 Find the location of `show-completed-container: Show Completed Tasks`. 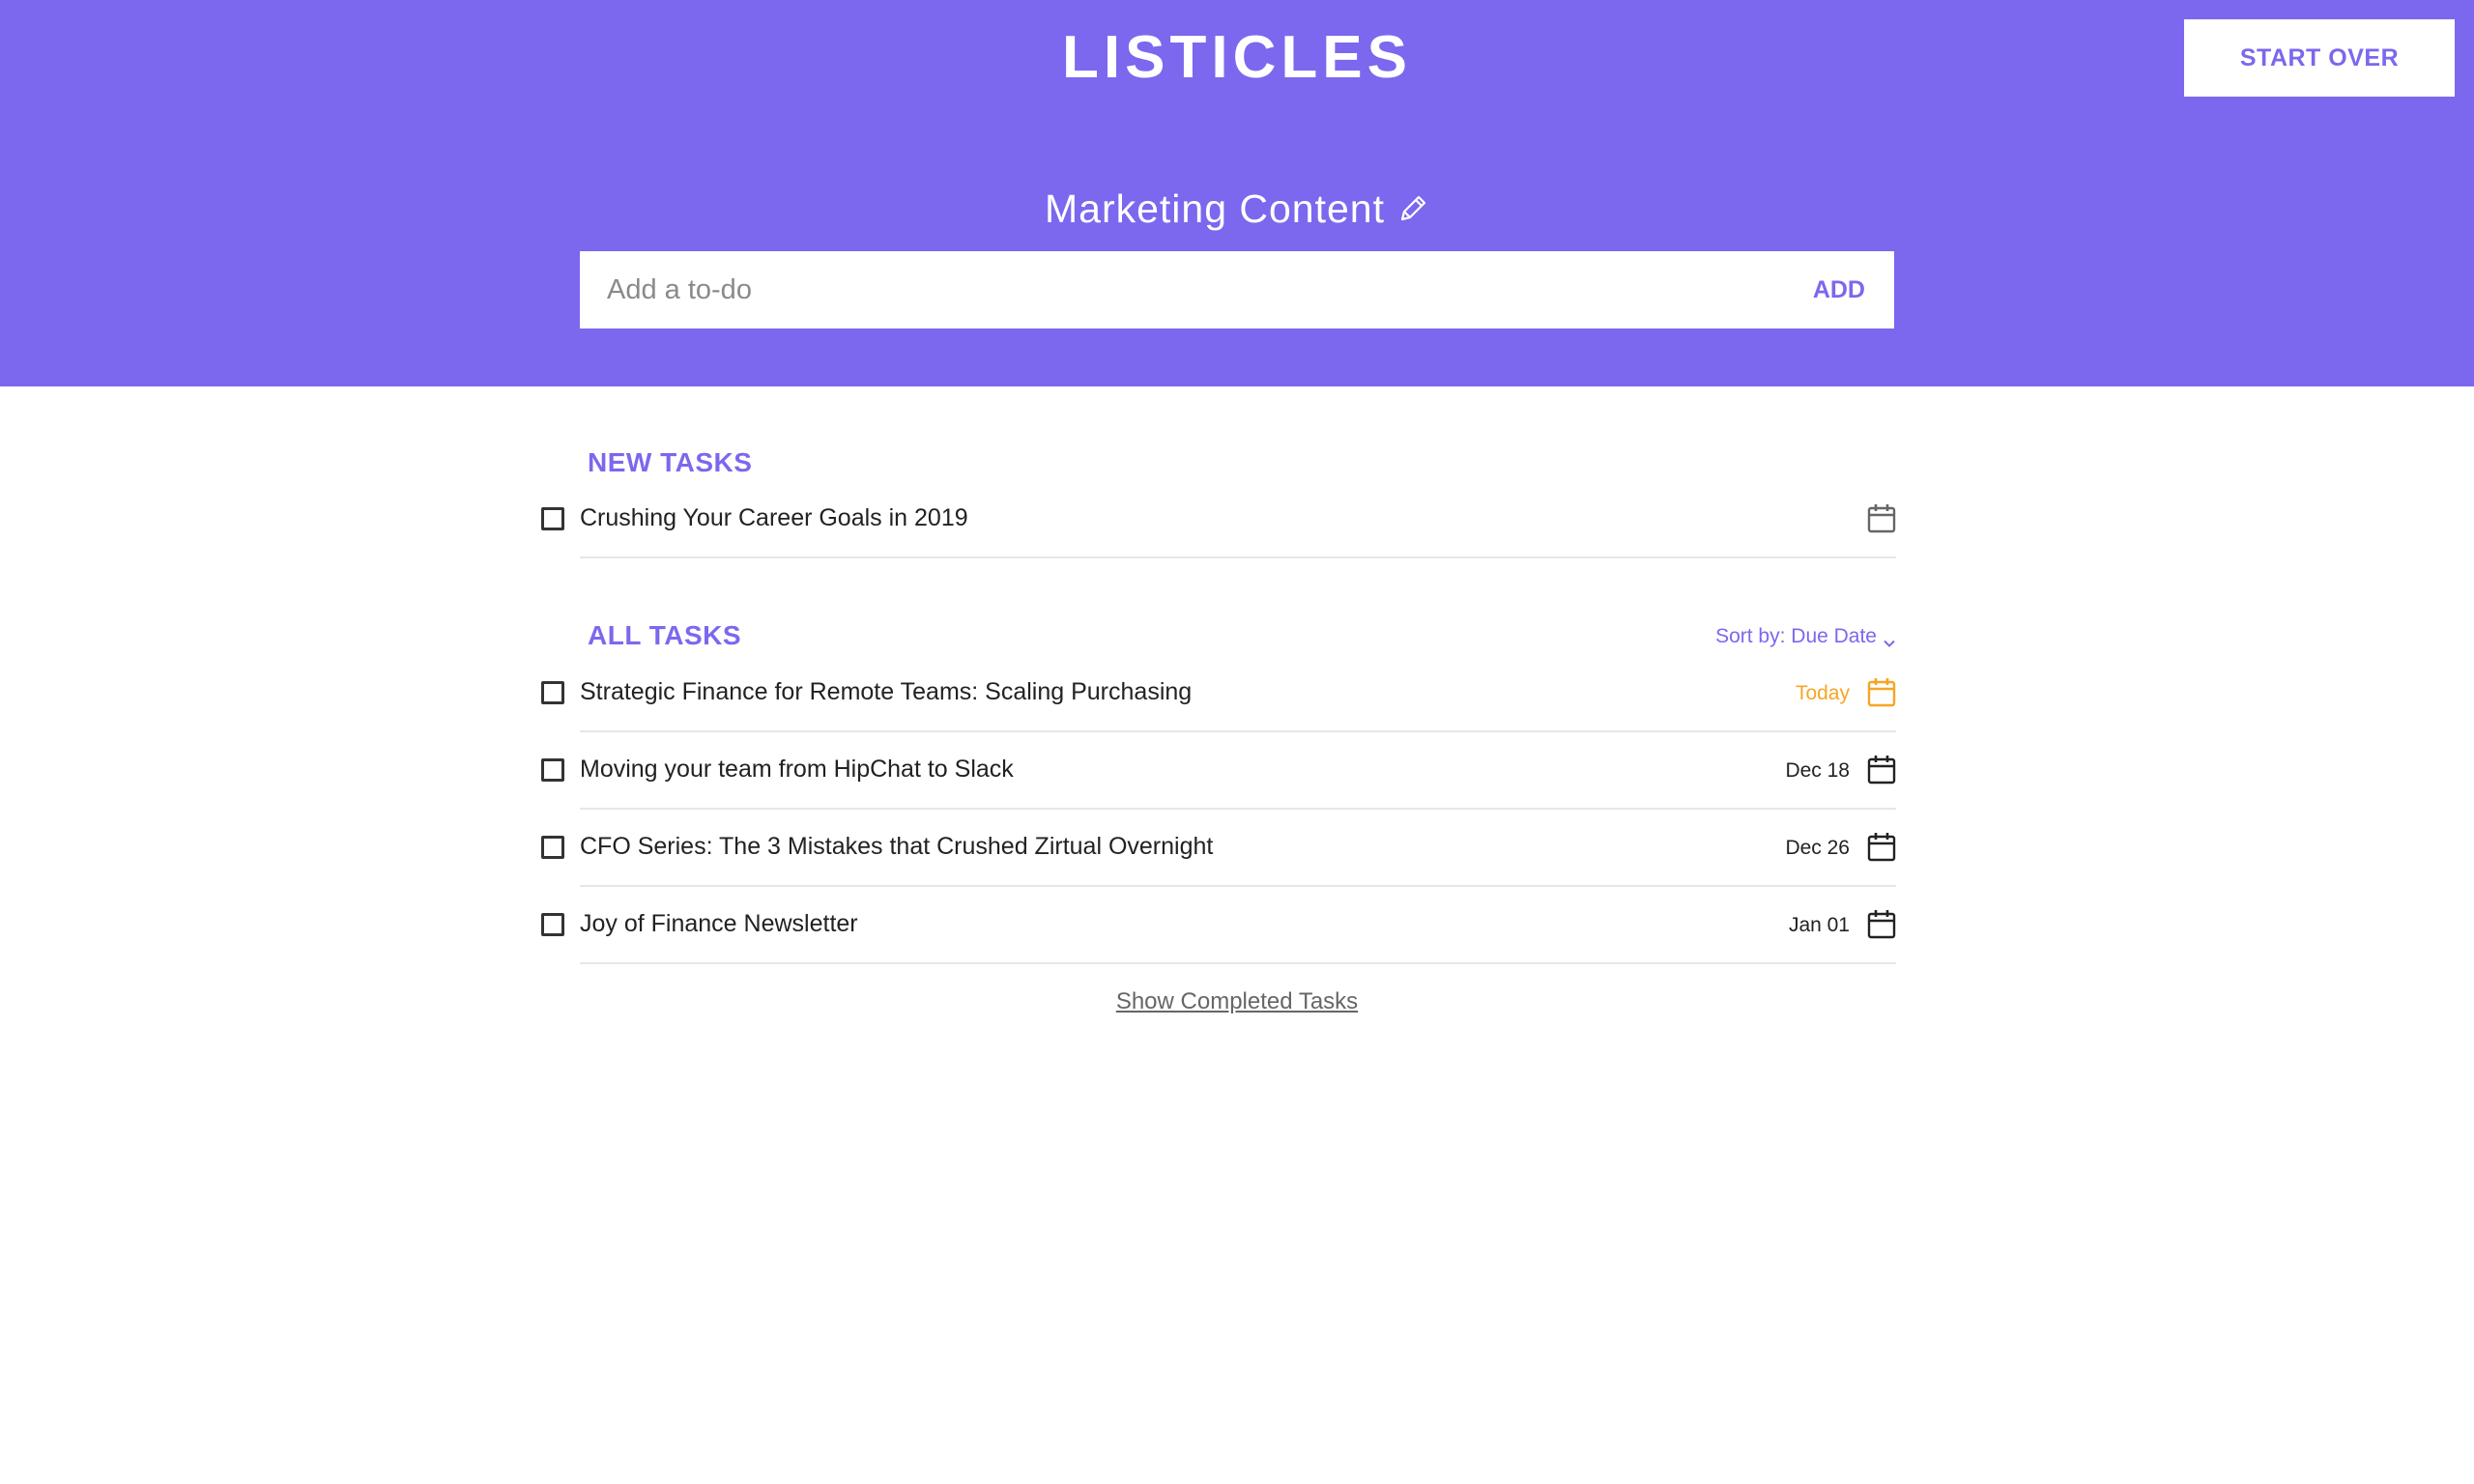

show-completed-container: Show Completed Tasks is located at coordinates (1237, 1001).